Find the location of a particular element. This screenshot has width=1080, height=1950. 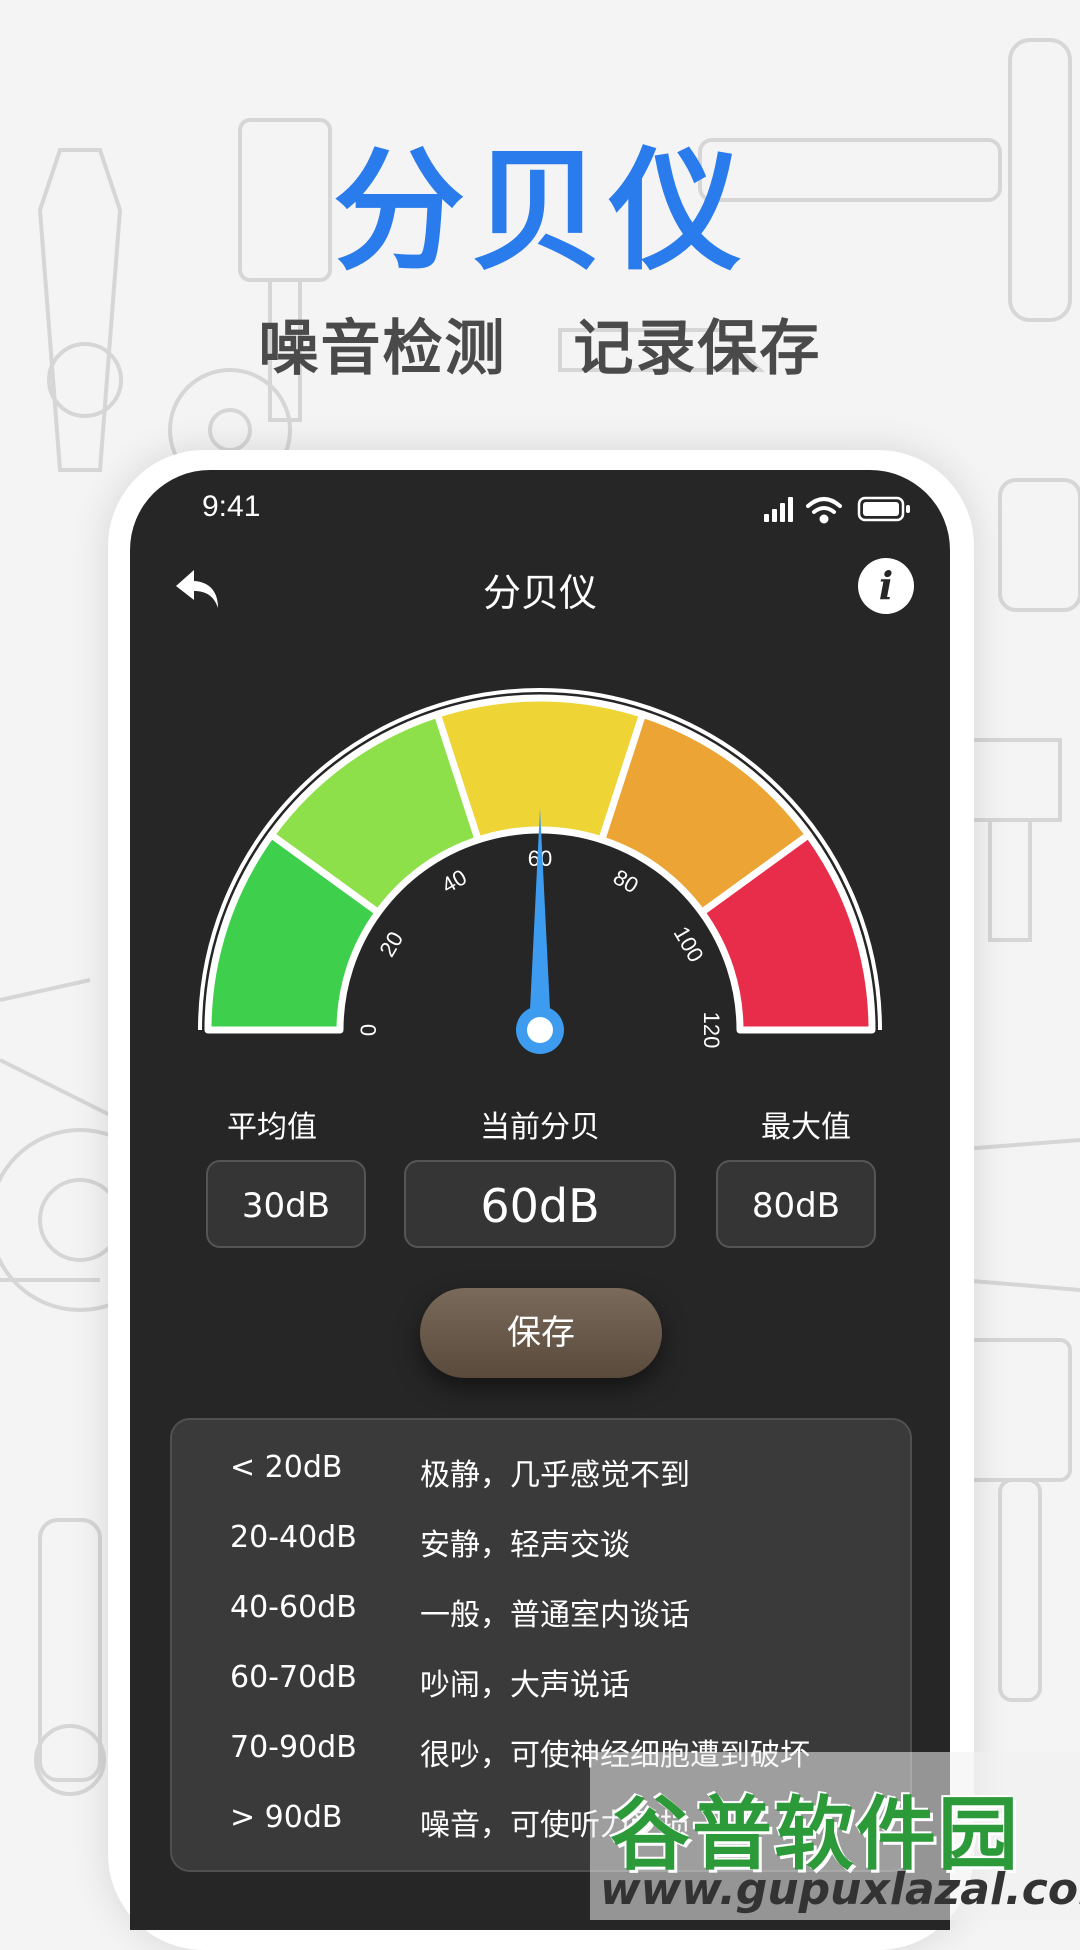

site-watermark: 谷普软件园 www.gupuxlazal.com is located at coordinates (835, 1836).